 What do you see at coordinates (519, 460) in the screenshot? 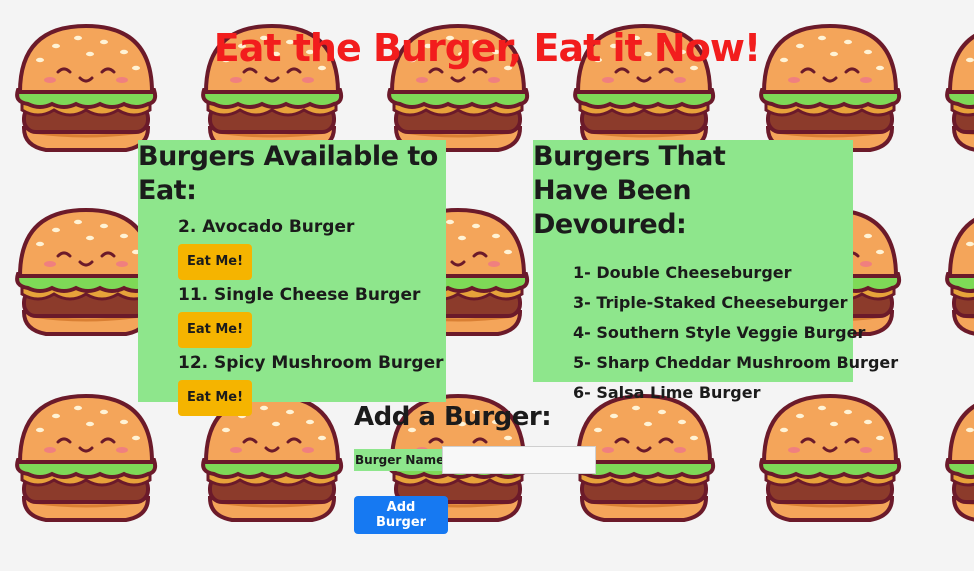
I see `burger-name-input` at bounding box center [519, 460].